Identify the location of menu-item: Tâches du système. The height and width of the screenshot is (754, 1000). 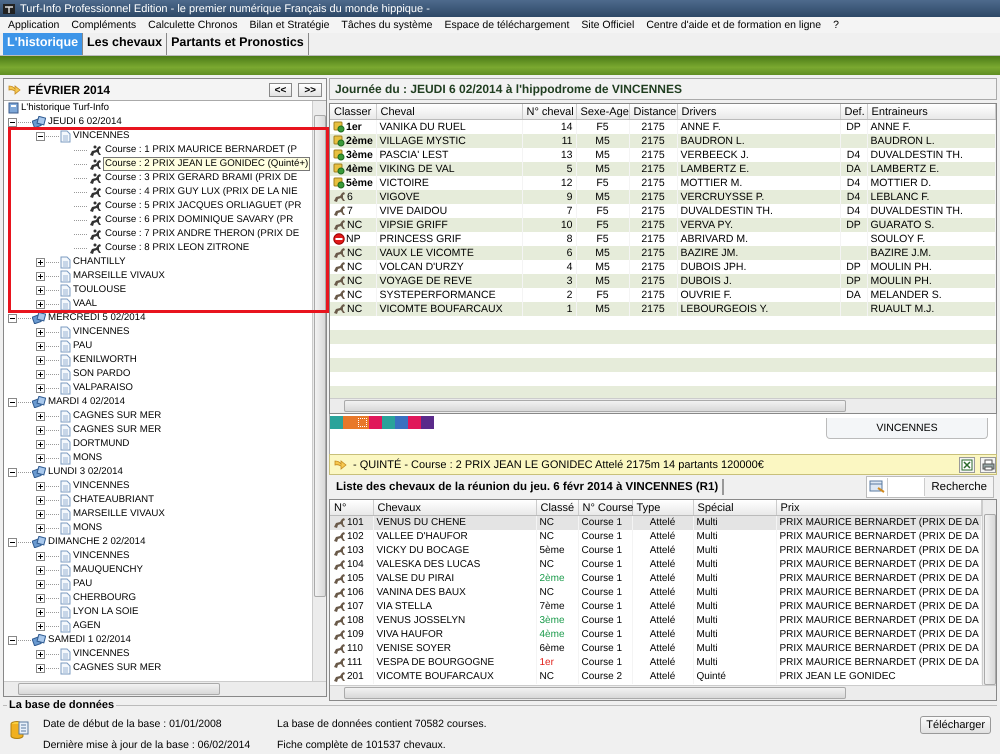
(386, 25).